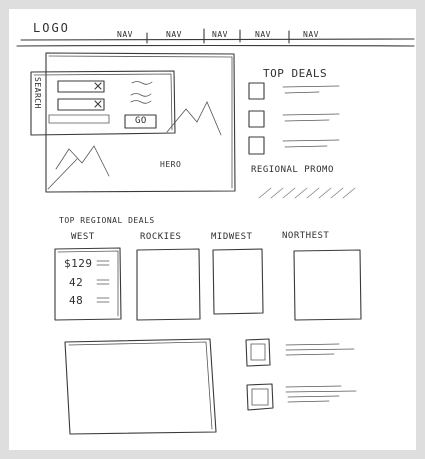 The image size is (425, 459). I want to click on header-line-bottom, so click(215, 45).